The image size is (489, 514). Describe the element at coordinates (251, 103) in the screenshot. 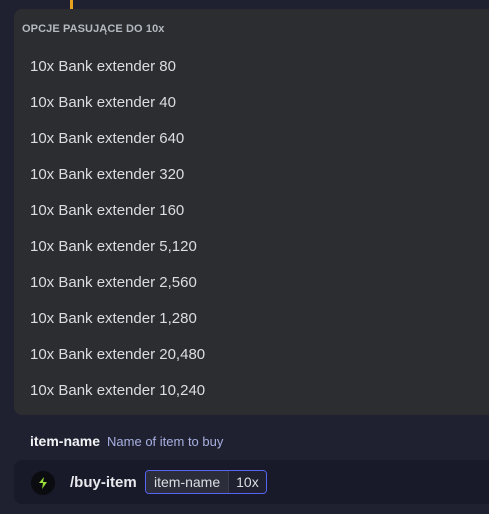

I see `autocomplete-option: 10x Bank extender 40` at that location.